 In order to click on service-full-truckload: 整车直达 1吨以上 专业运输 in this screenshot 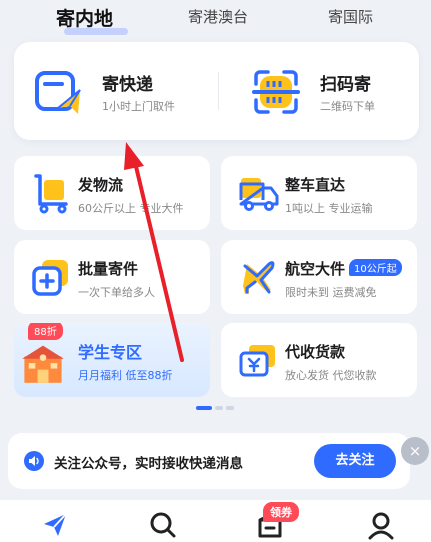, I will do `click(319, 193)`.